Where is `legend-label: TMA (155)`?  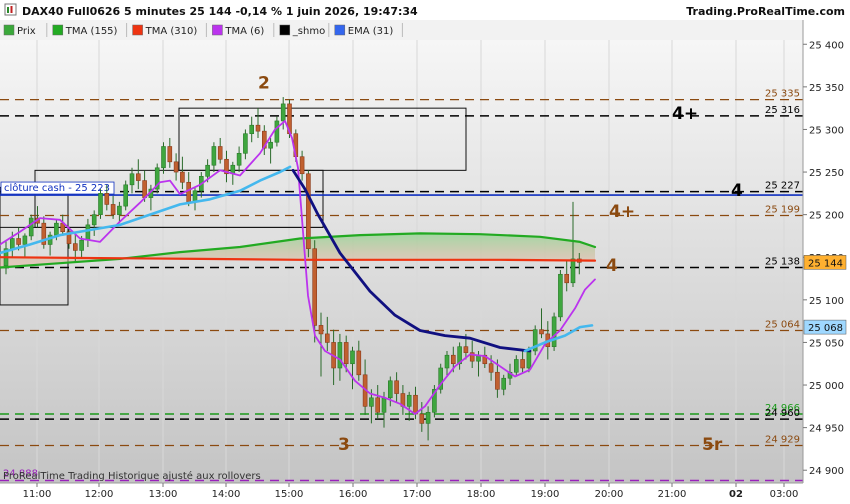 legend-label: TMA (155) is located at coordinates (91, 31).